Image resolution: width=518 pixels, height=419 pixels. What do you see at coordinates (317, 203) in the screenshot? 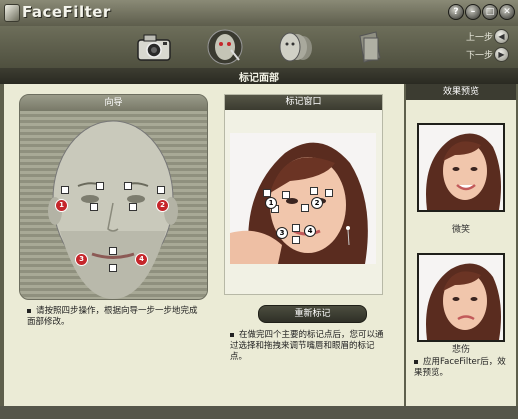
I see `mark-point-2: 2` at bounding box center [317, 203].